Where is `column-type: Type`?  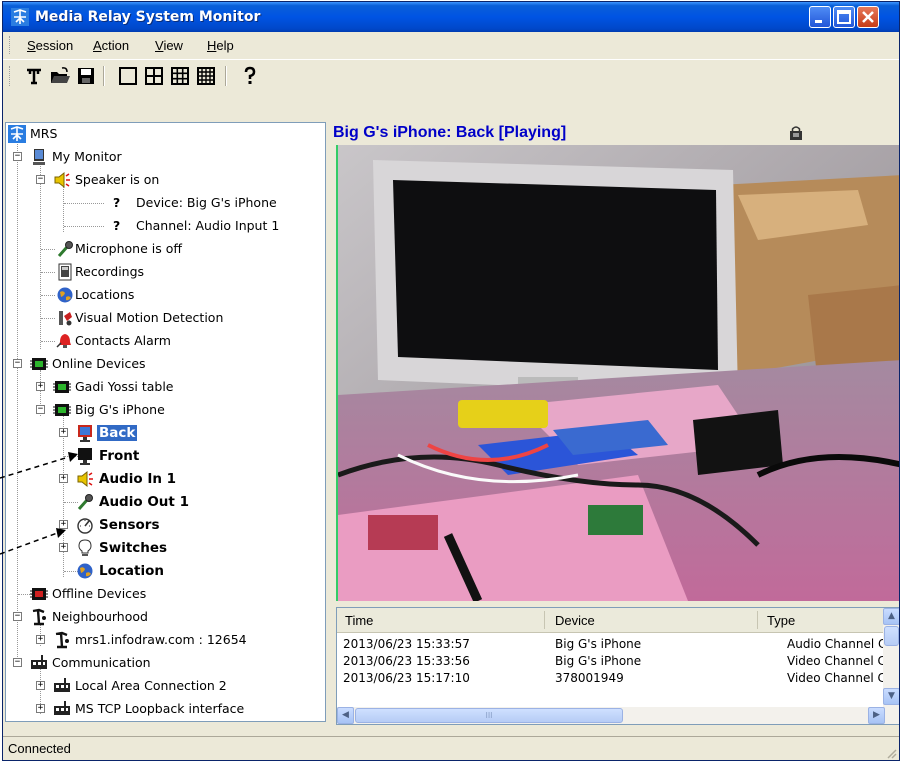
column-type: Type is located at coordinates (781, 620).